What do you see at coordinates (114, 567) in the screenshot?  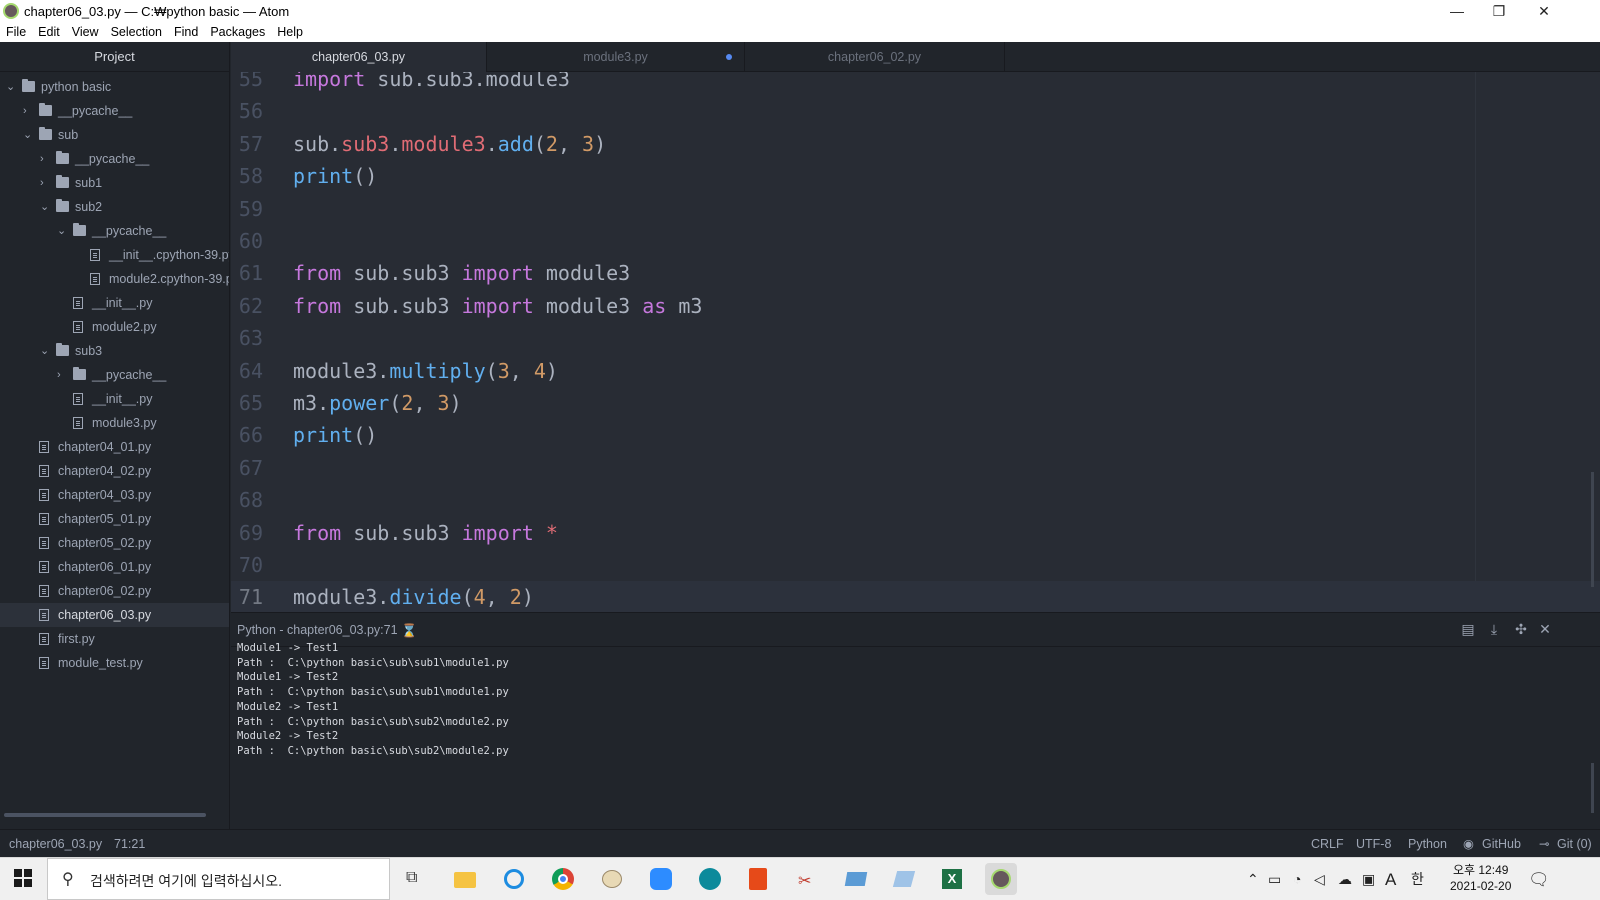 I see `tree-file: chapter06_01.py` at bounding box center [114, 567].